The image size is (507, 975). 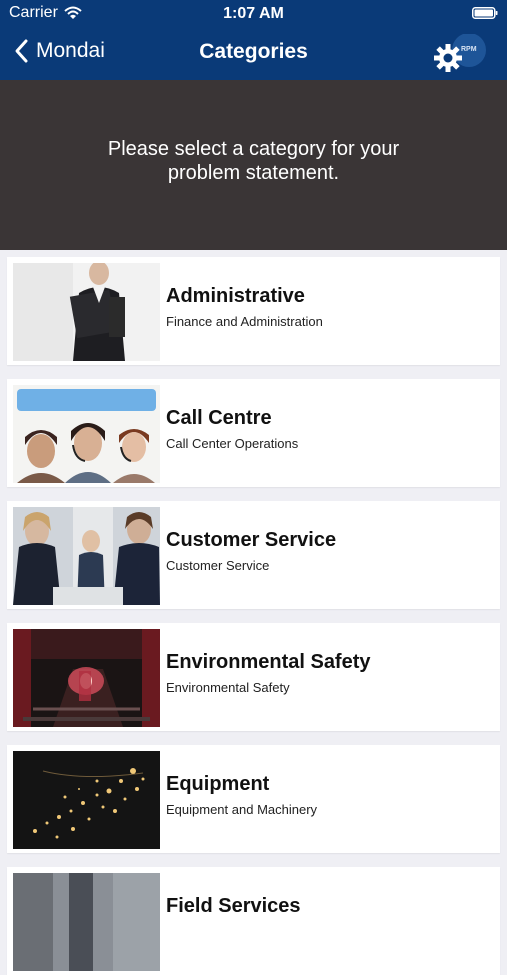 I want to click on category-image-field-services, so click(x=86, y=922).